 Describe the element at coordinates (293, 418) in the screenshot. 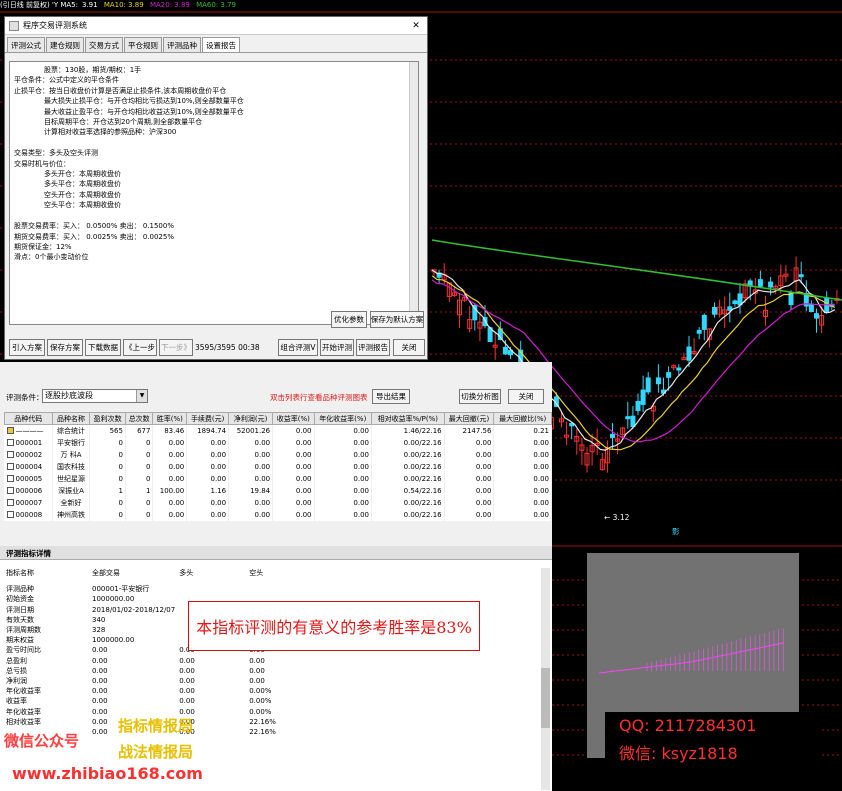

I see `column-header: 收益率(%)` at that location.